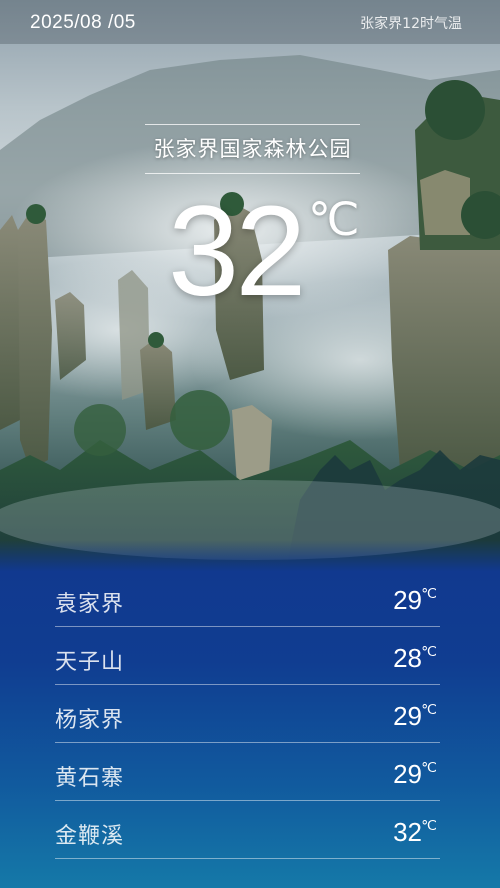 The image size is (500, 888). Describe the element at coordinates (83, 22) in the screenshot. I see `date-label: 2025/08 /05` at that location.